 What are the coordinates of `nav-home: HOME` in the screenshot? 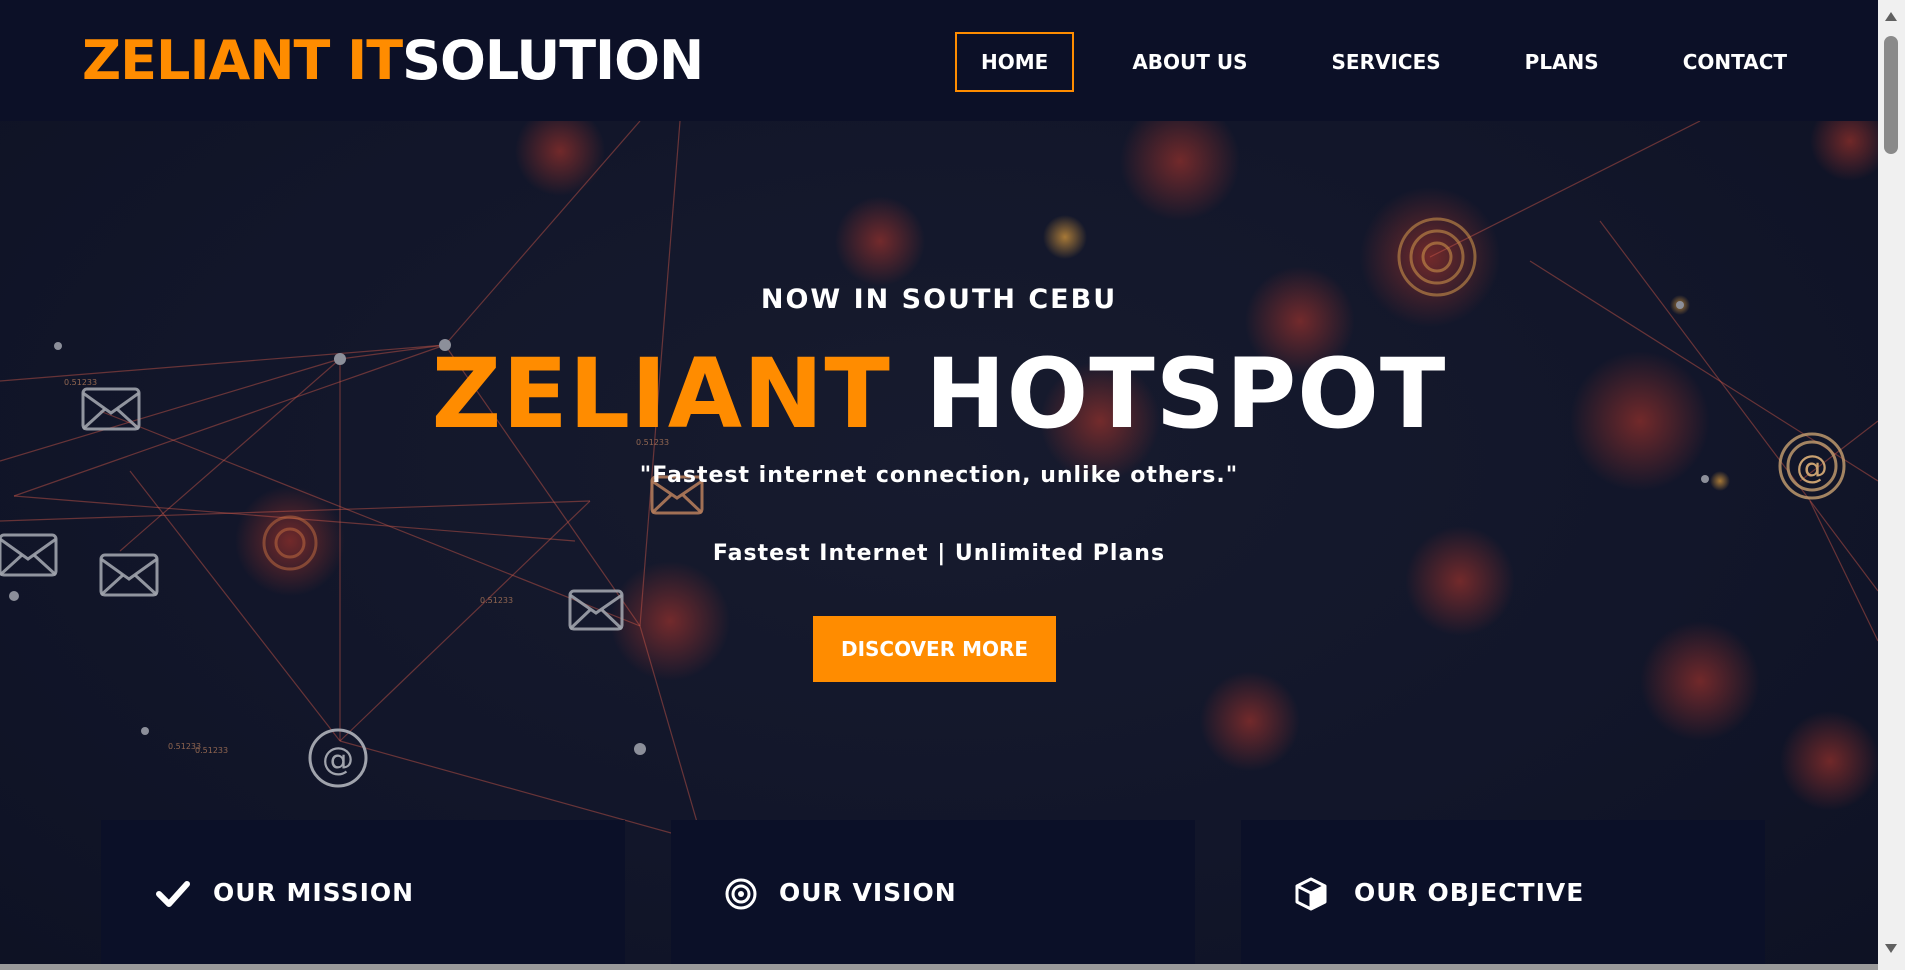 It's located at (1015, 62).